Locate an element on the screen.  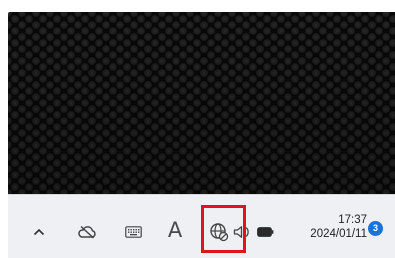
clock-date: 2024/01/11 is located at coordinates (338, 234).